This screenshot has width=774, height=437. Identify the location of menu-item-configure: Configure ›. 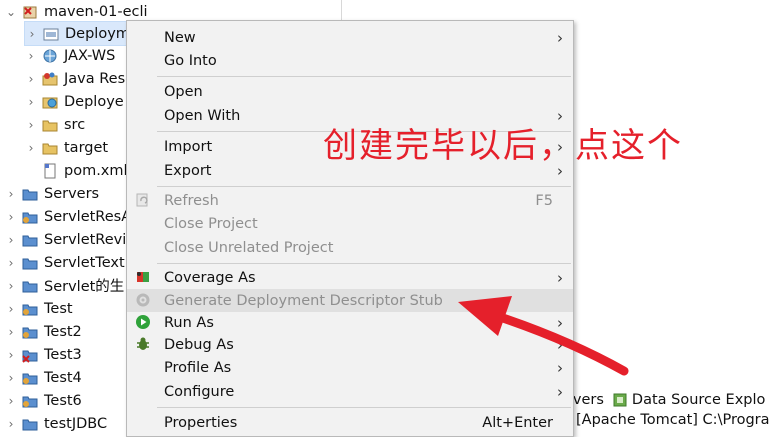
(350, 391).